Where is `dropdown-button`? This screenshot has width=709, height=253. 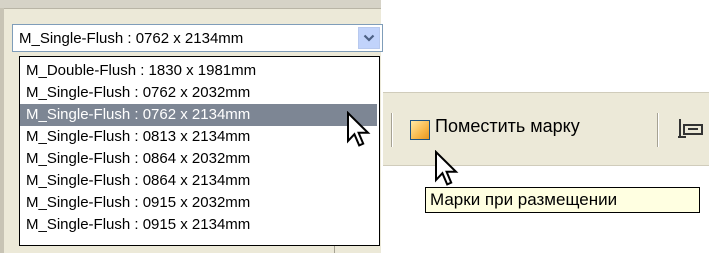
dropdown-button is located at coordinates (369, 38).